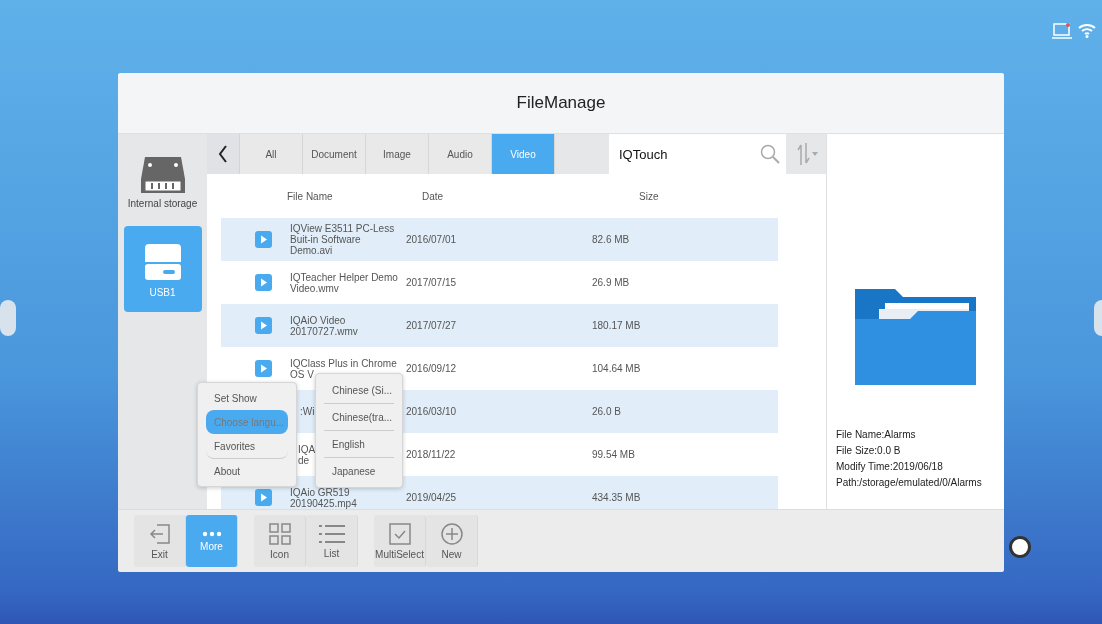 The image size is (1102, 624). I want to click on file-date: 2016/09/12, so click(431, 368).